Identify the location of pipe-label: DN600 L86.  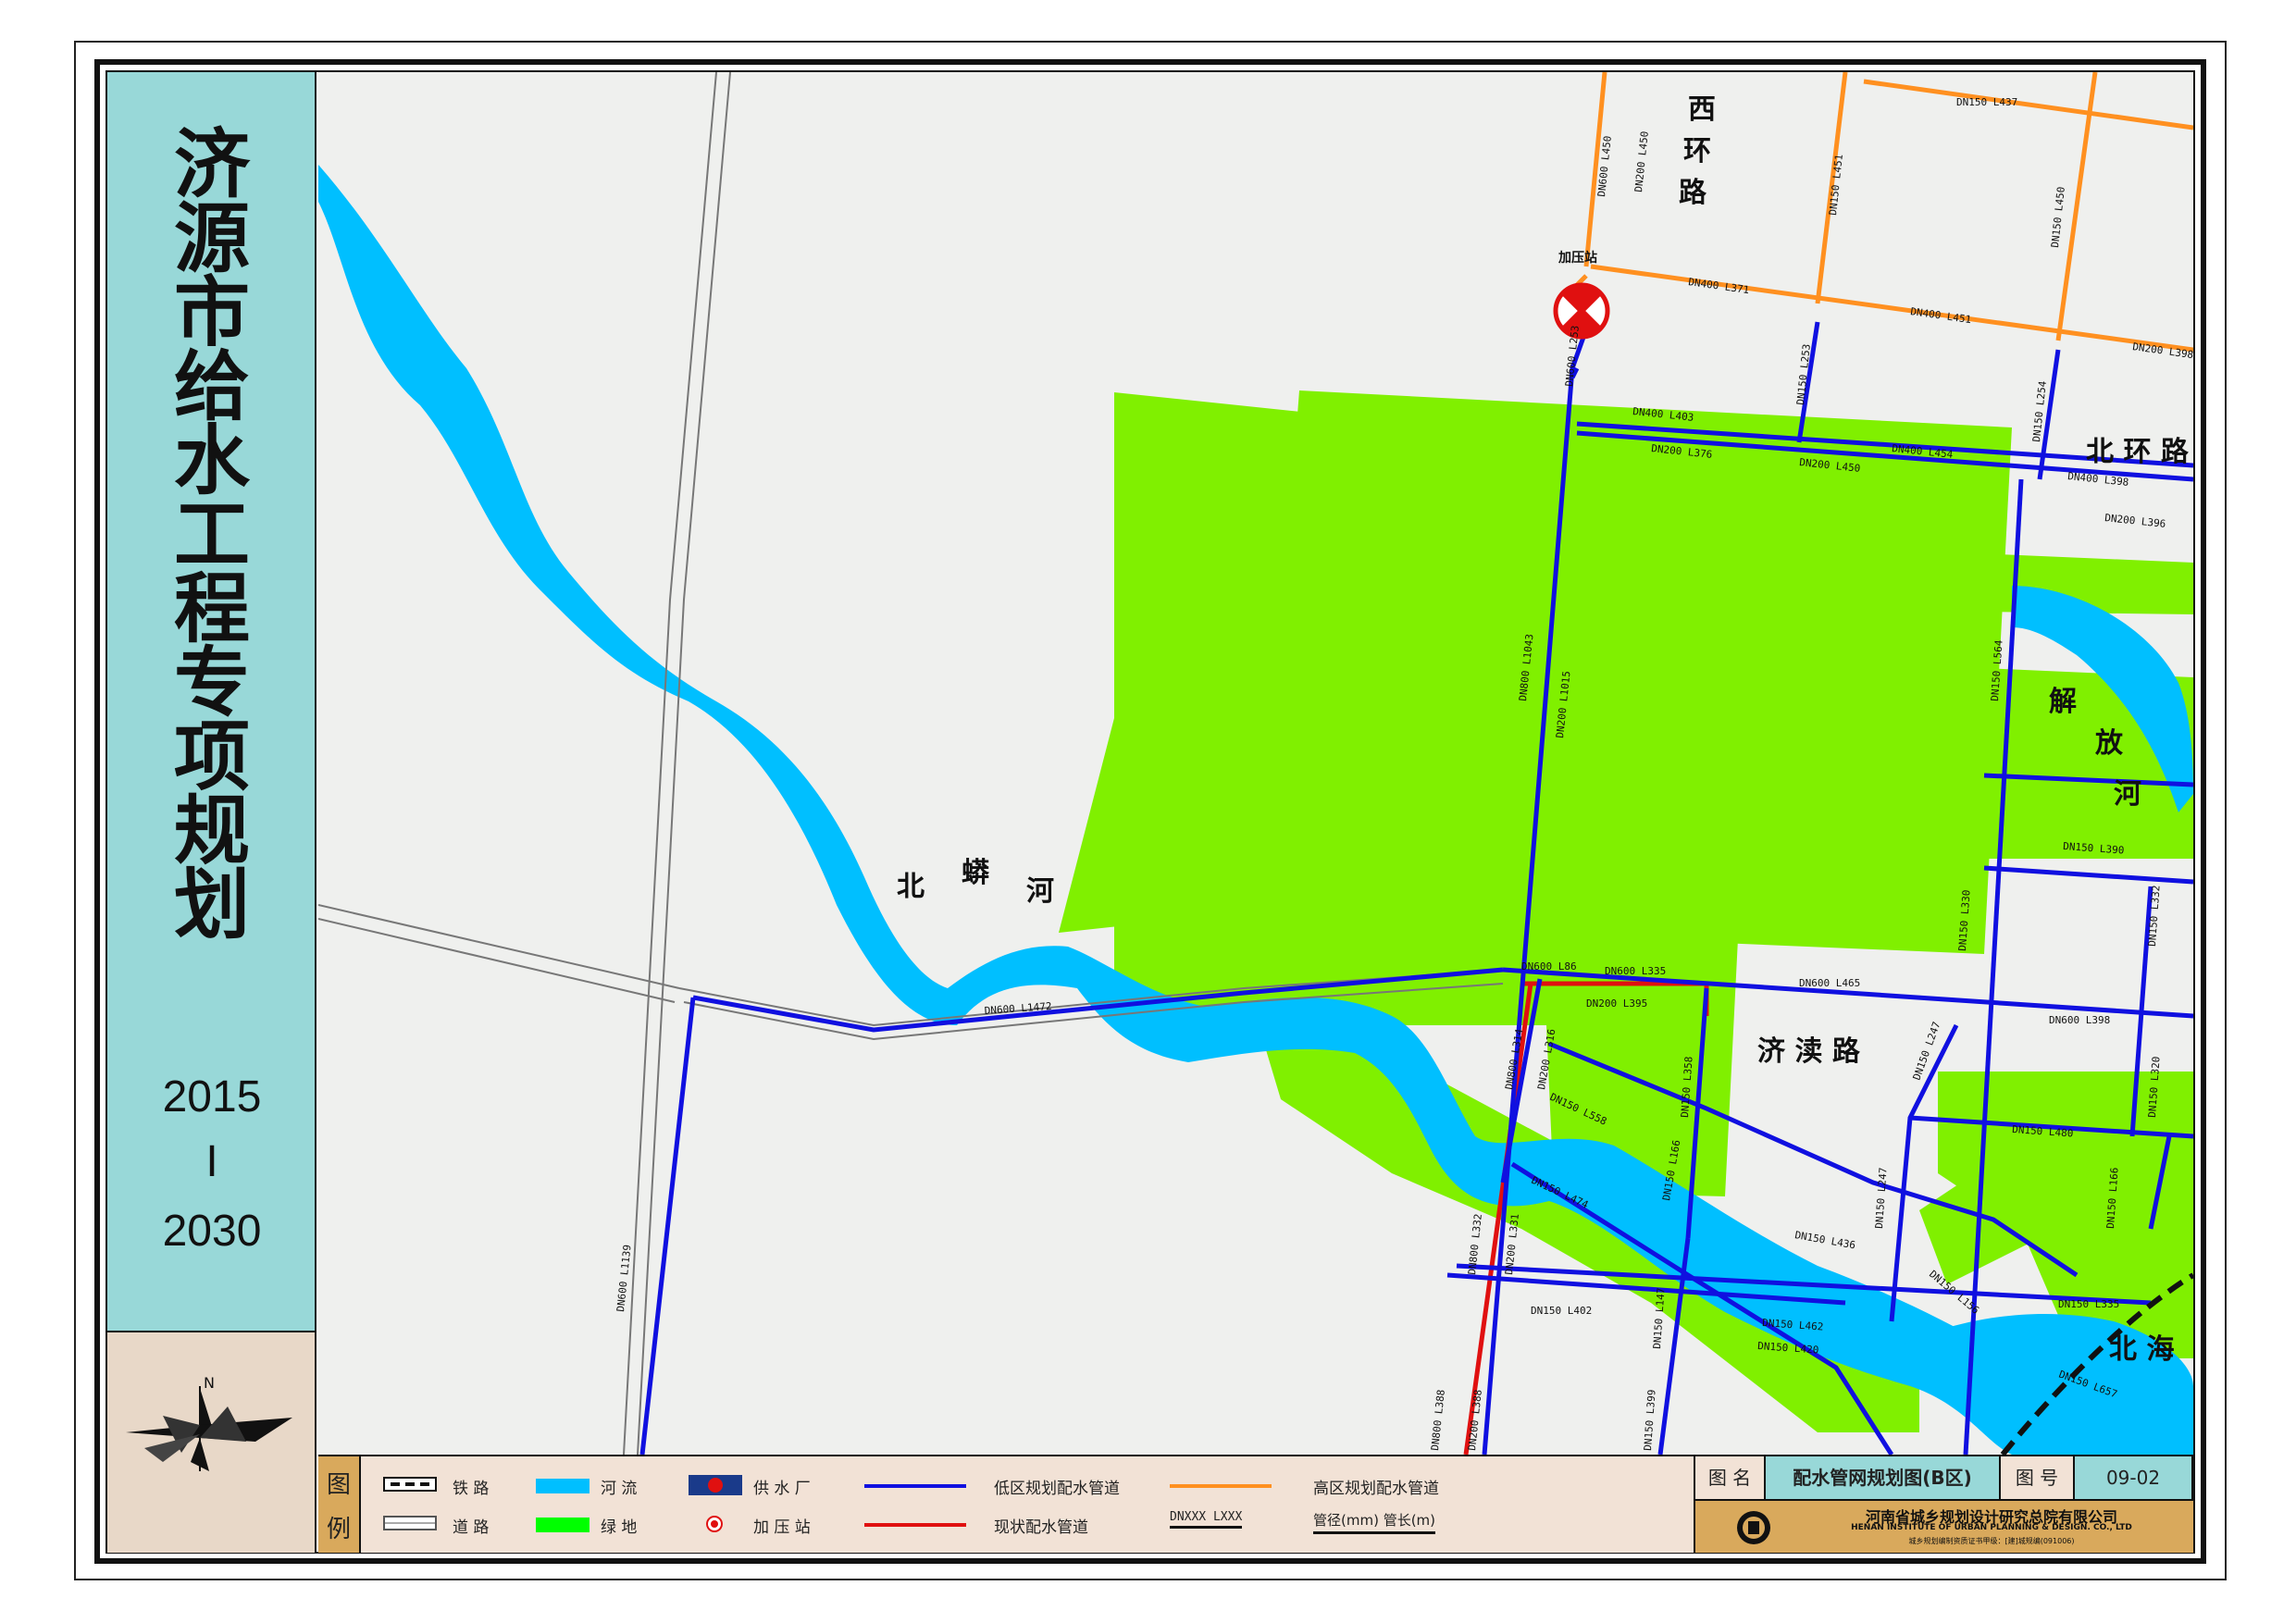
(1549, 966).